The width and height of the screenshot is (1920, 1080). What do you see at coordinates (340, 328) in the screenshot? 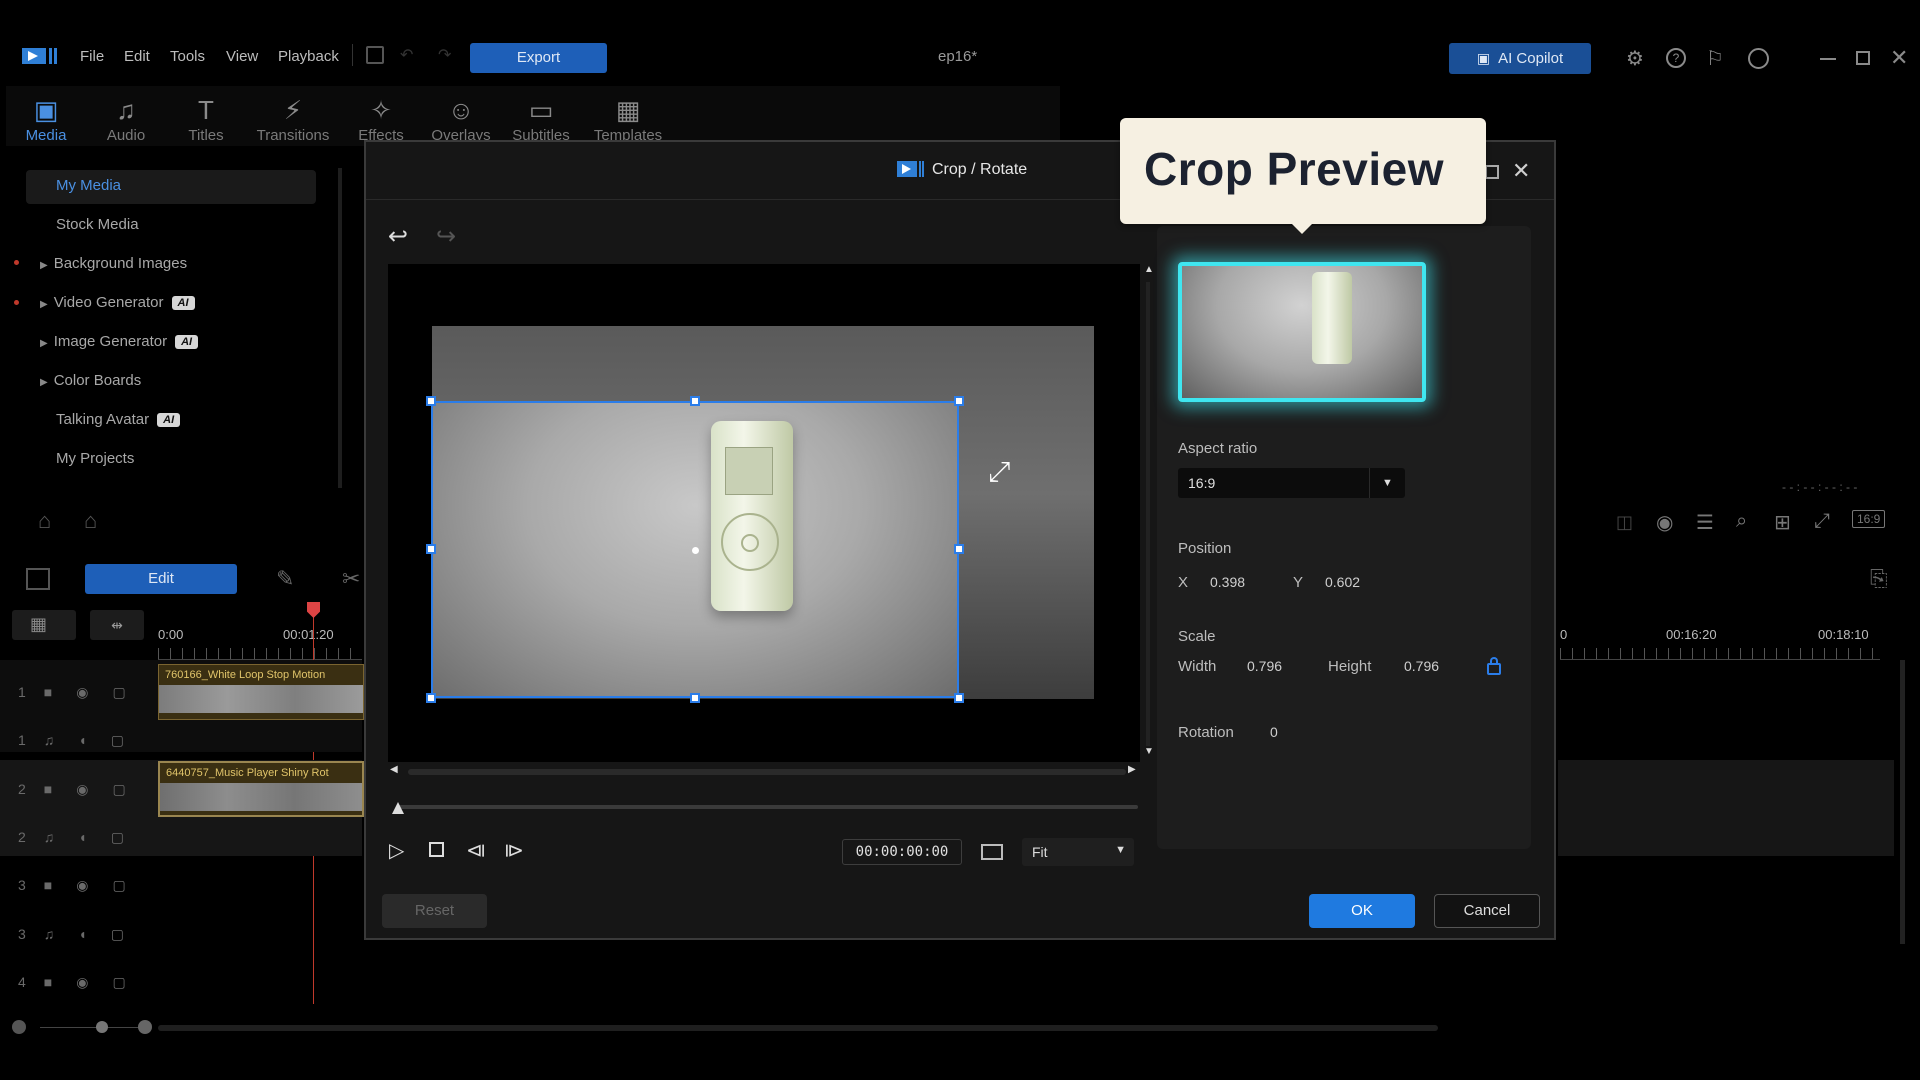
I see `sidebar-scrollbar` at bounding box center [340, 328].